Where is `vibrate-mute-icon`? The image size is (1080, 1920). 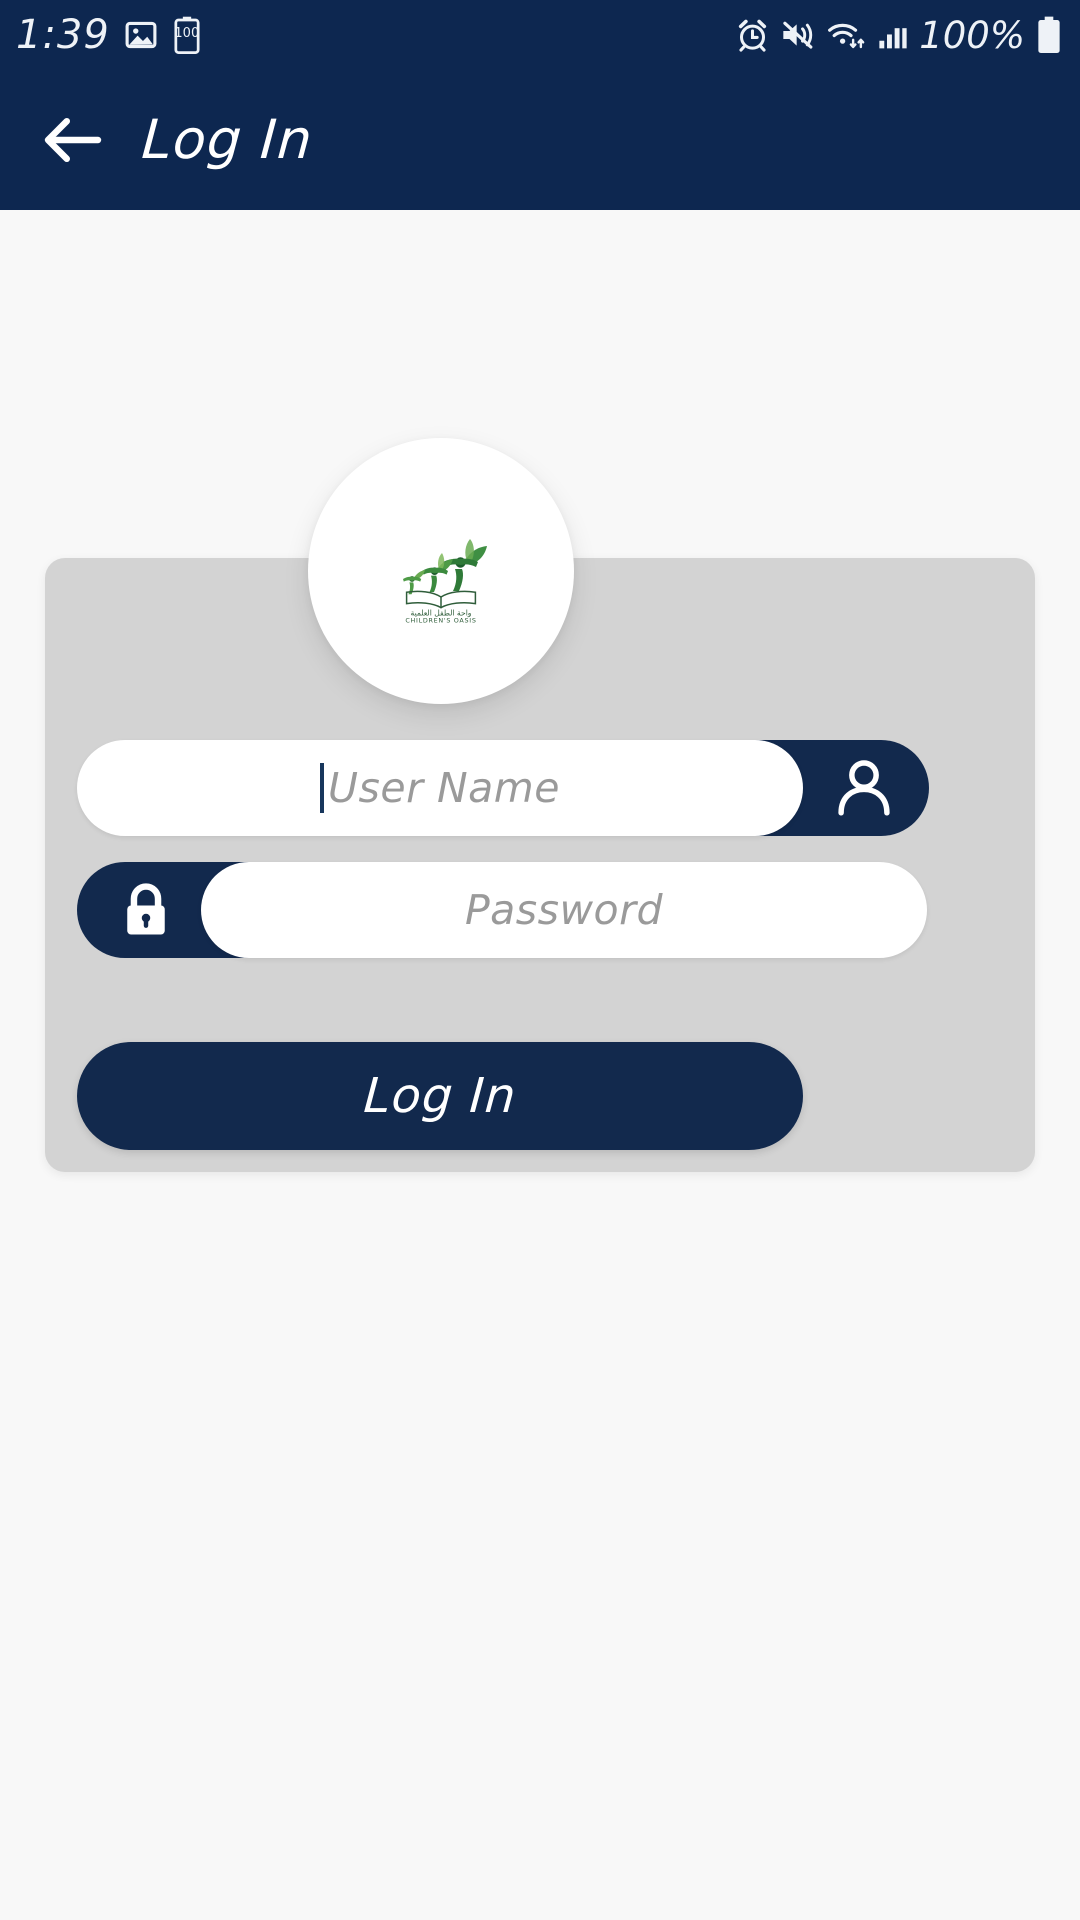 vibrate-mute-icon is located at coordinates (798, 35).